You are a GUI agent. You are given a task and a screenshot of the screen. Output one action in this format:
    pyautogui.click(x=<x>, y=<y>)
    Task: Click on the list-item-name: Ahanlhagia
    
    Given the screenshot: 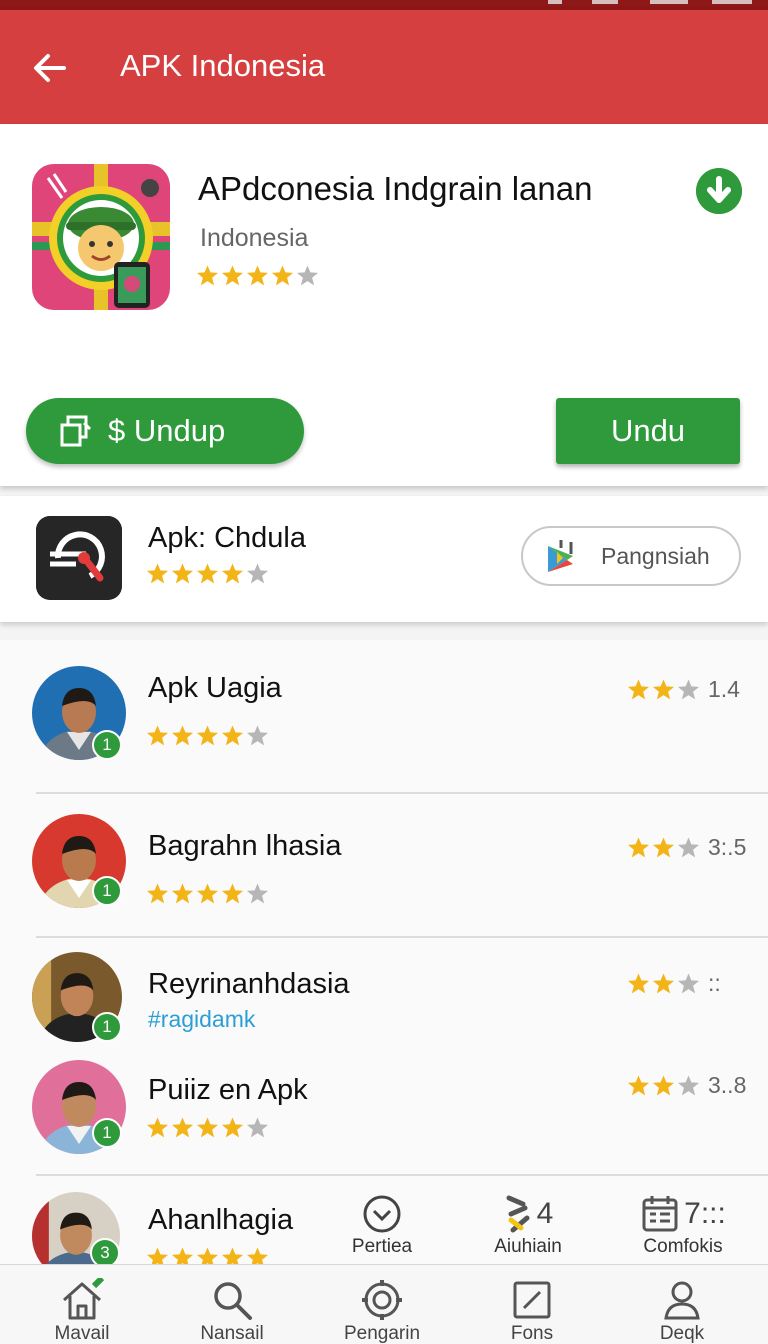 What is the action you would take?
    pyautogui.click(x=220, y=1220)
    